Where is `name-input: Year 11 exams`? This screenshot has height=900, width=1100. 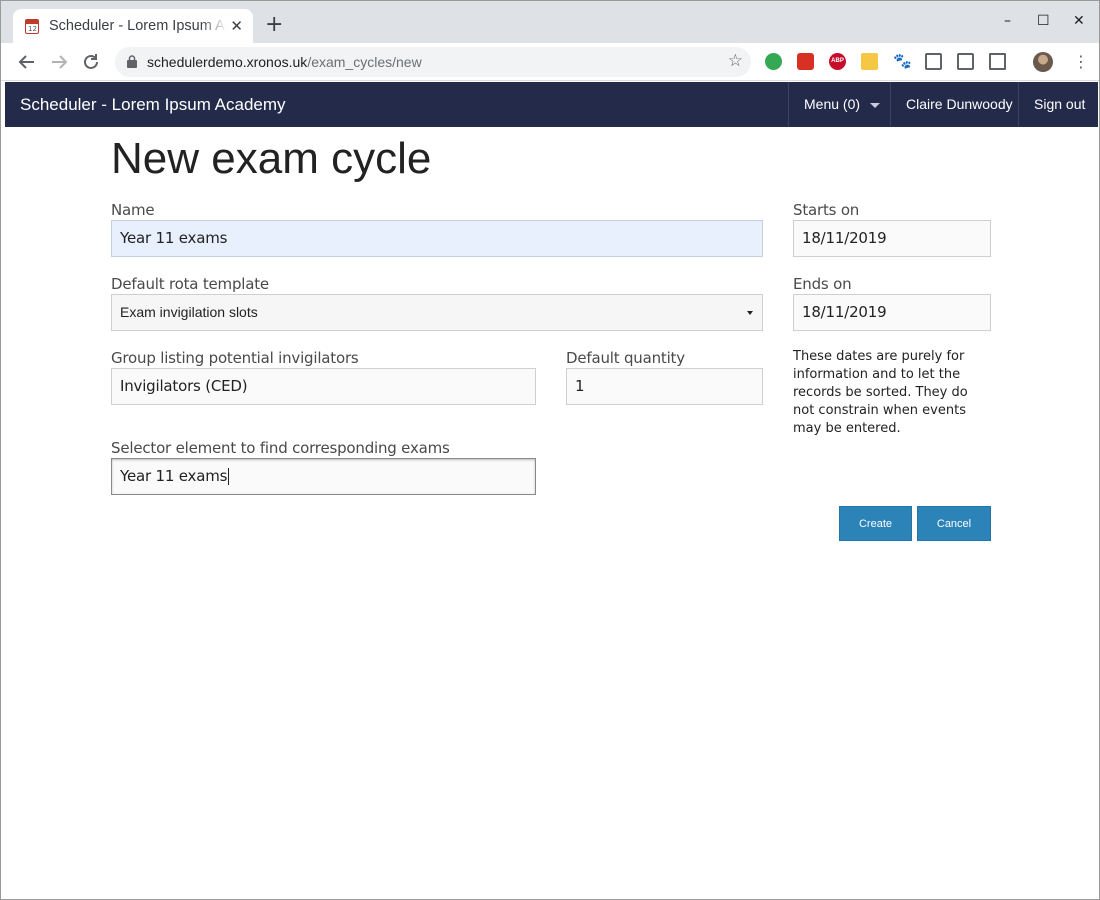 name-input: Year 11 exams is located at coordinates (437, 238).